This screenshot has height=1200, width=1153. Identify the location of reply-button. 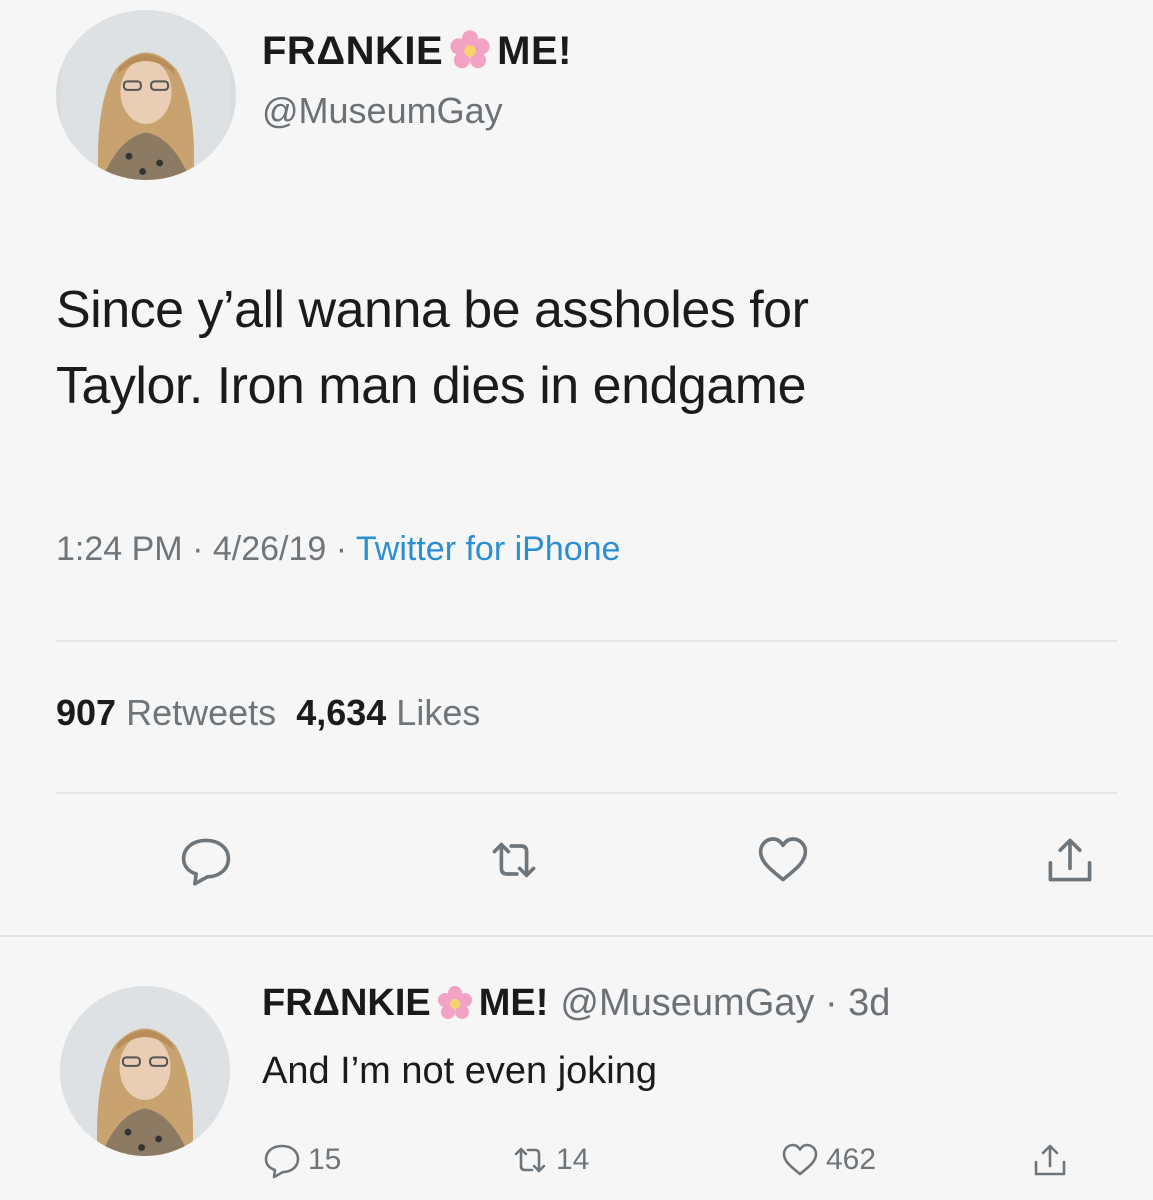
(206, 860).